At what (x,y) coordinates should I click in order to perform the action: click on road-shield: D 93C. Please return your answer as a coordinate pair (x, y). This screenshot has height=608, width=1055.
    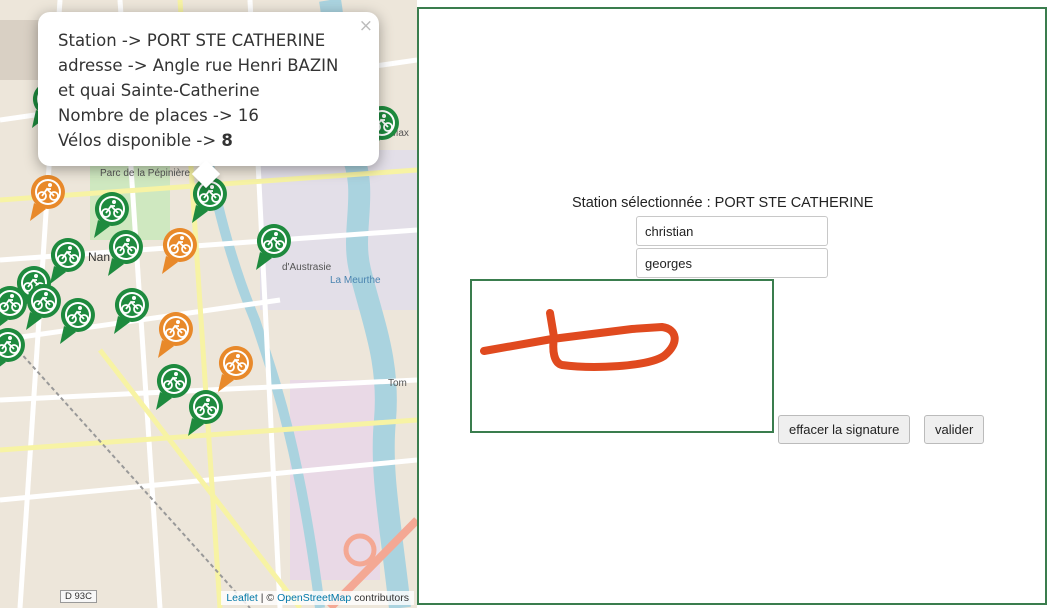
    Looking at the image, I should click on (78, 596).